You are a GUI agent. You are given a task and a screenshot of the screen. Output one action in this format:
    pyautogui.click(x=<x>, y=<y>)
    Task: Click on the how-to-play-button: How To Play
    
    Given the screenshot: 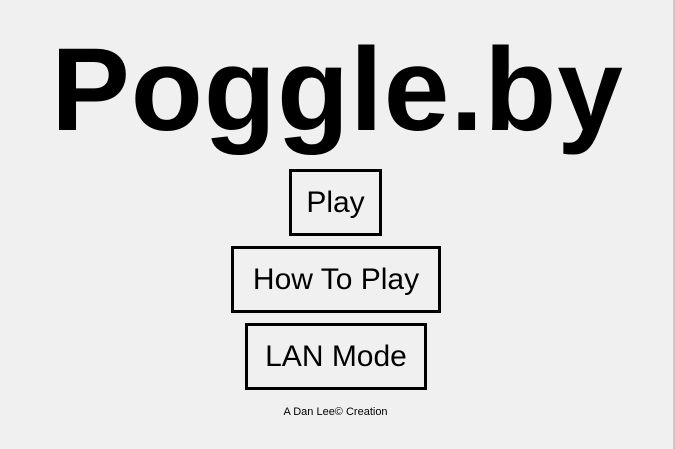 What is the action you would take?
    pyautogui.click(x=336, y=279)
    